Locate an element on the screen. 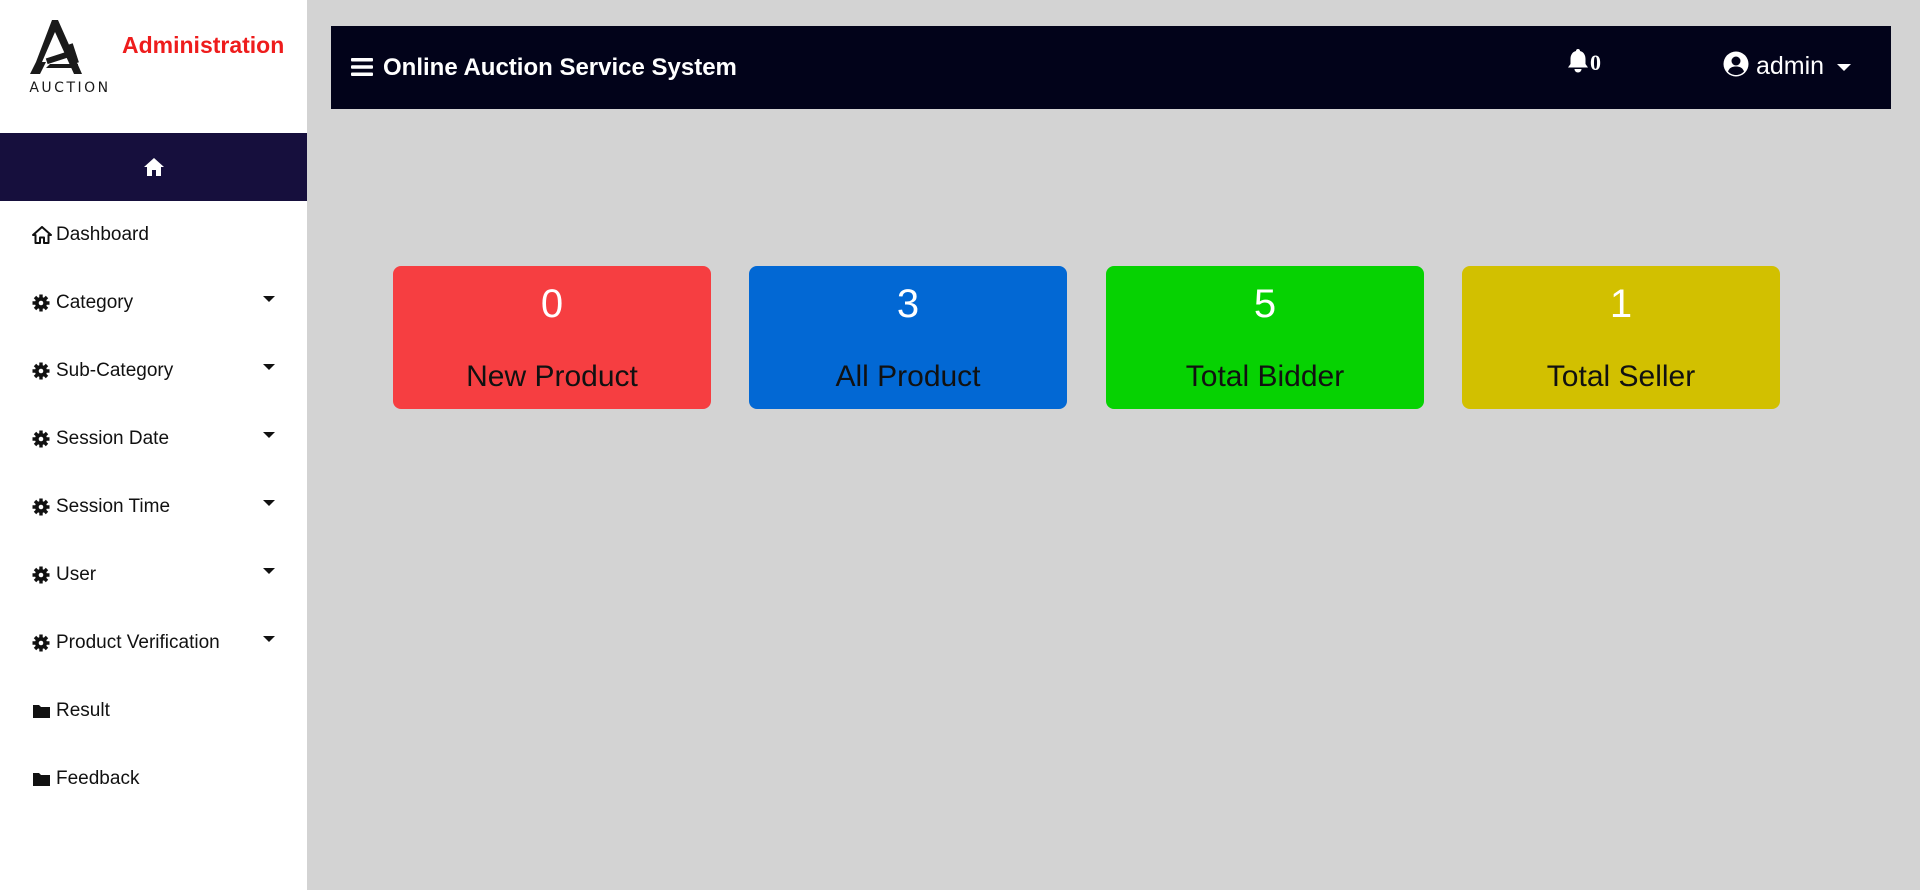 The height and width of the screenshot is (890, 1920). notifications-button: 0 is located at coordinates (1584, 63).